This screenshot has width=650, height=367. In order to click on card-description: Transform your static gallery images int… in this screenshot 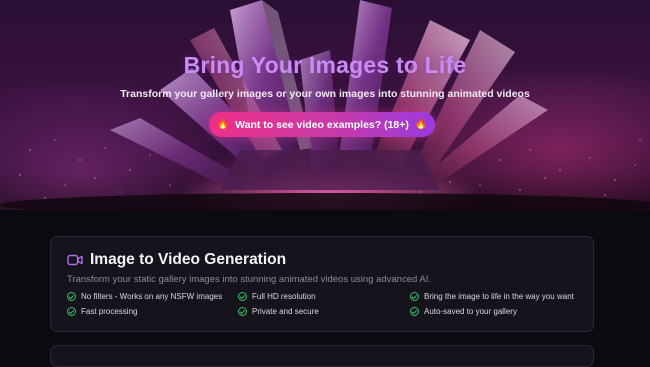, I will do `click(249, 279)`.